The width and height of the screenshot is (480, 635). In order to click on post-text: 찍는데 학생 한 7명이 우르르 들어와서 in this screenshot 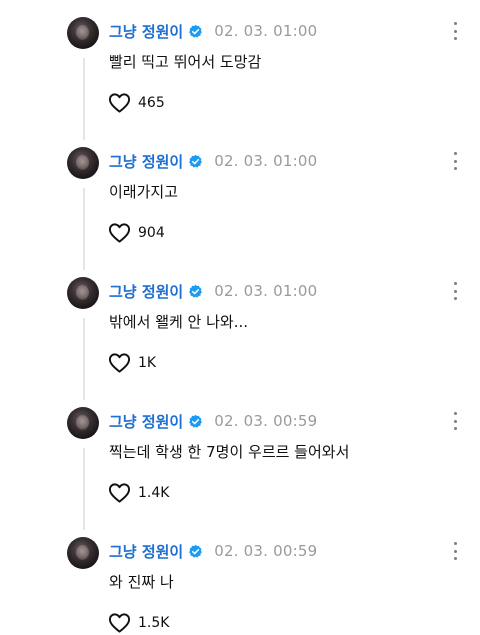, I will do `click(229, 452)`.